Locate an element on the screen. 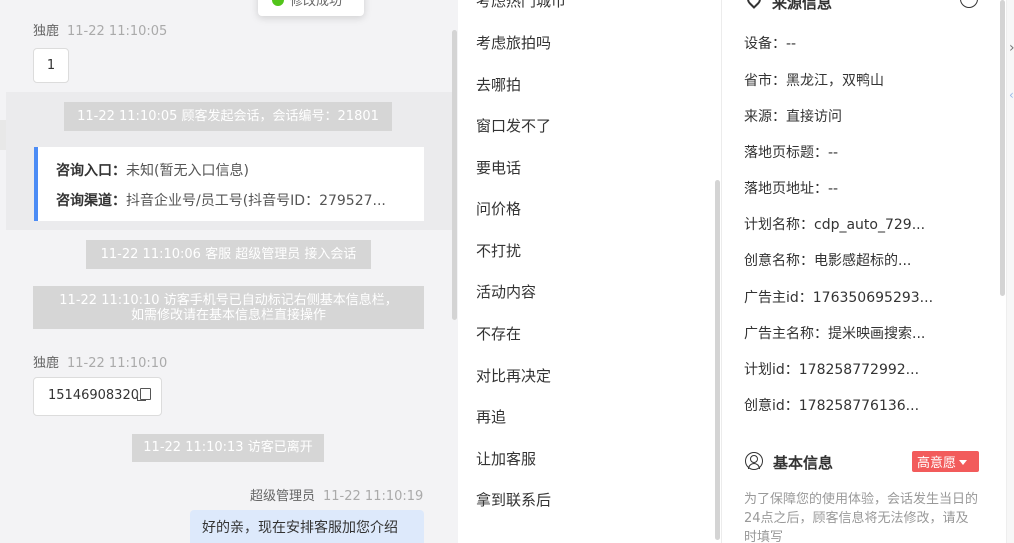 This screenshot has width=1014, height=543. reason-item: 不打扰 is located at coordinates (498, 250).